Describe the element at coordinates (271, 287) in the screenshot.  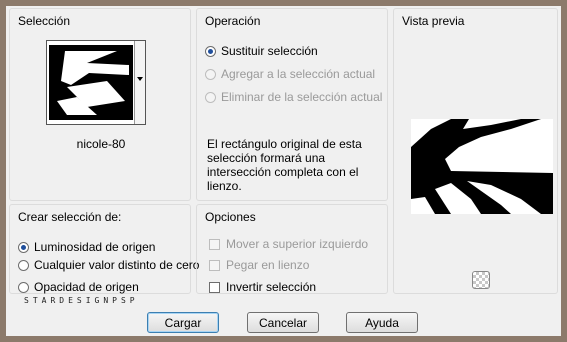
I see `checkbox-label: Invertir selección` at that location.